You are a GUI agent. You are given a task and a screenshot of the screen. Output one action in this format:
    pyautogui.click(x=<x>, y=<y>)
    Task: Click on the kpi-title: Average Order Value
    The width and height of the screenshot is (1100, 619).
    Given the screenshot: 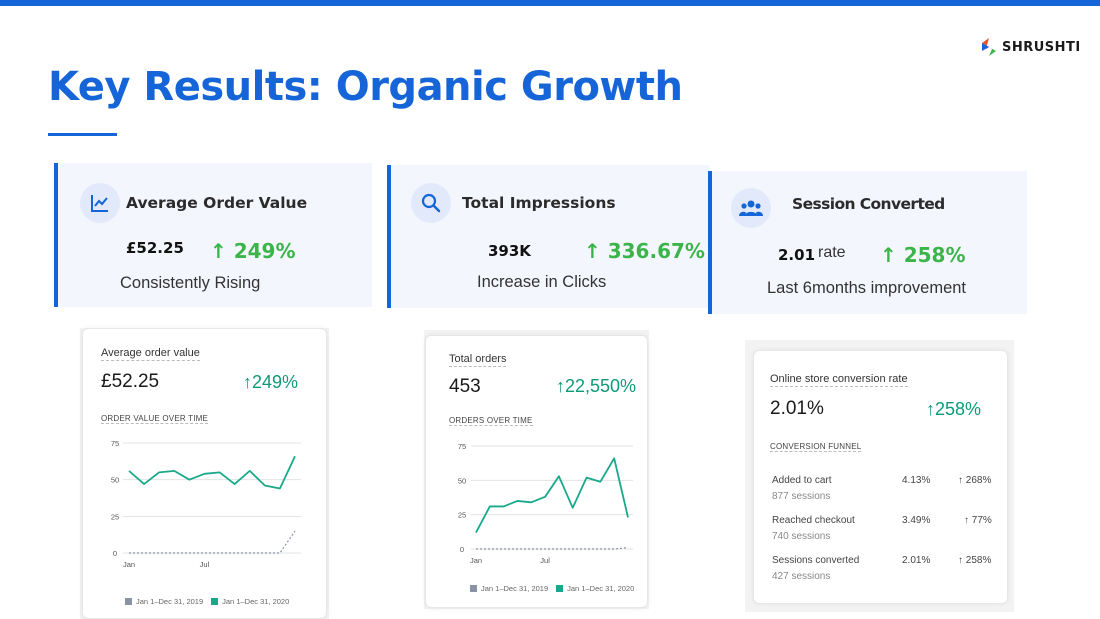 What is the action you would take?
    pyautogui.click(x=217, y=203)
    